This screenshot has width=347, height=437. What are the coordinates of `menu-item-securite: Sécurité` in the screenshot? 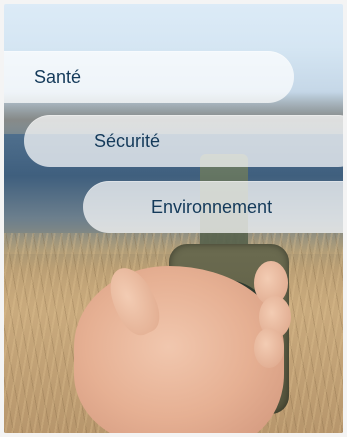 It's located at (183, 141).